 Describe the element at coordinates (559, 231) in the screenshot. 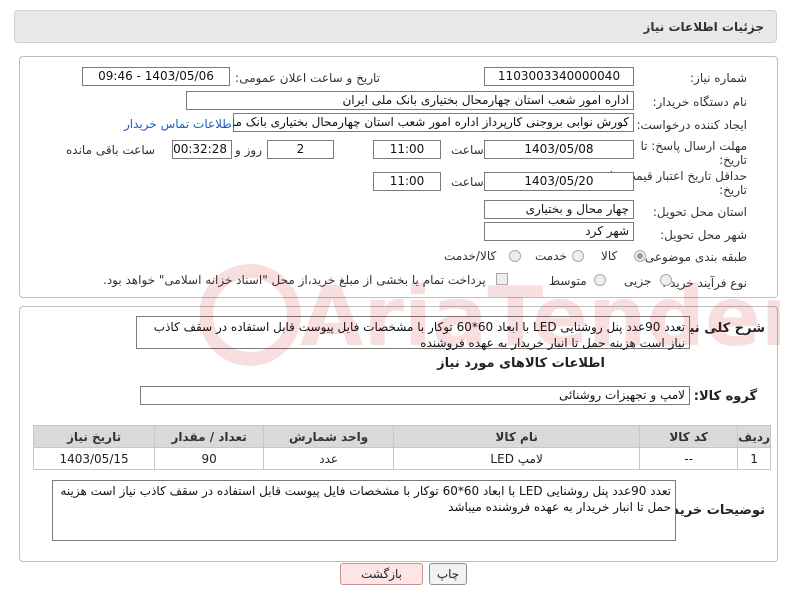

I see `city-field: شهر کرد` at that location.